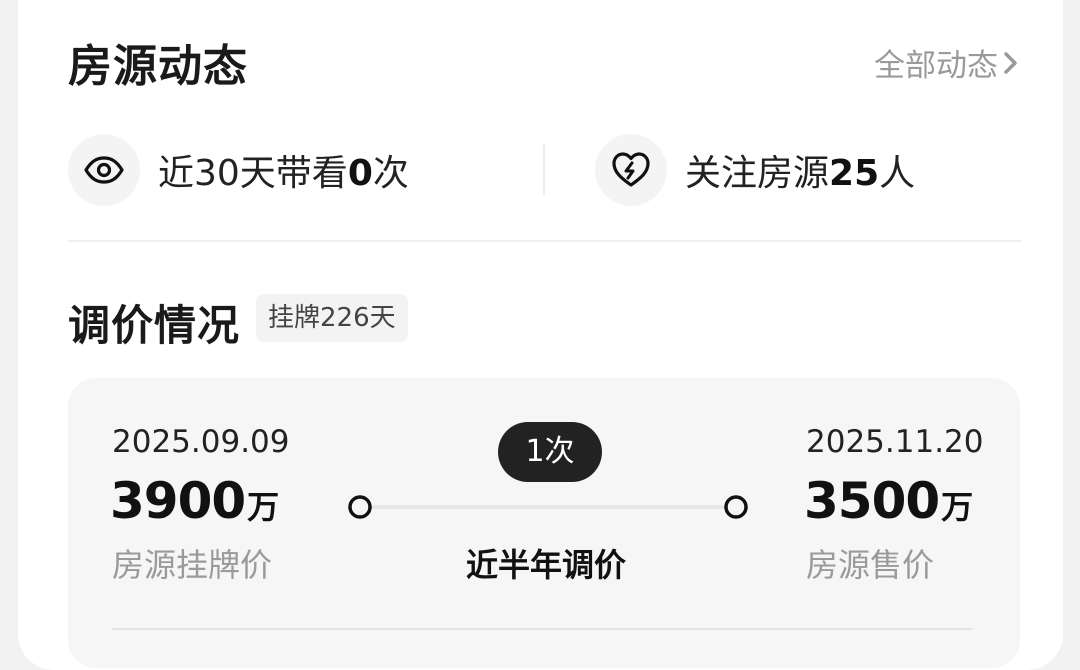 This screenshot has width=1080, height=670. What do you see at coordinates (957, 507) in the screenshot?
I see `end-price-unit: 万` at bounding box center [957, 507].